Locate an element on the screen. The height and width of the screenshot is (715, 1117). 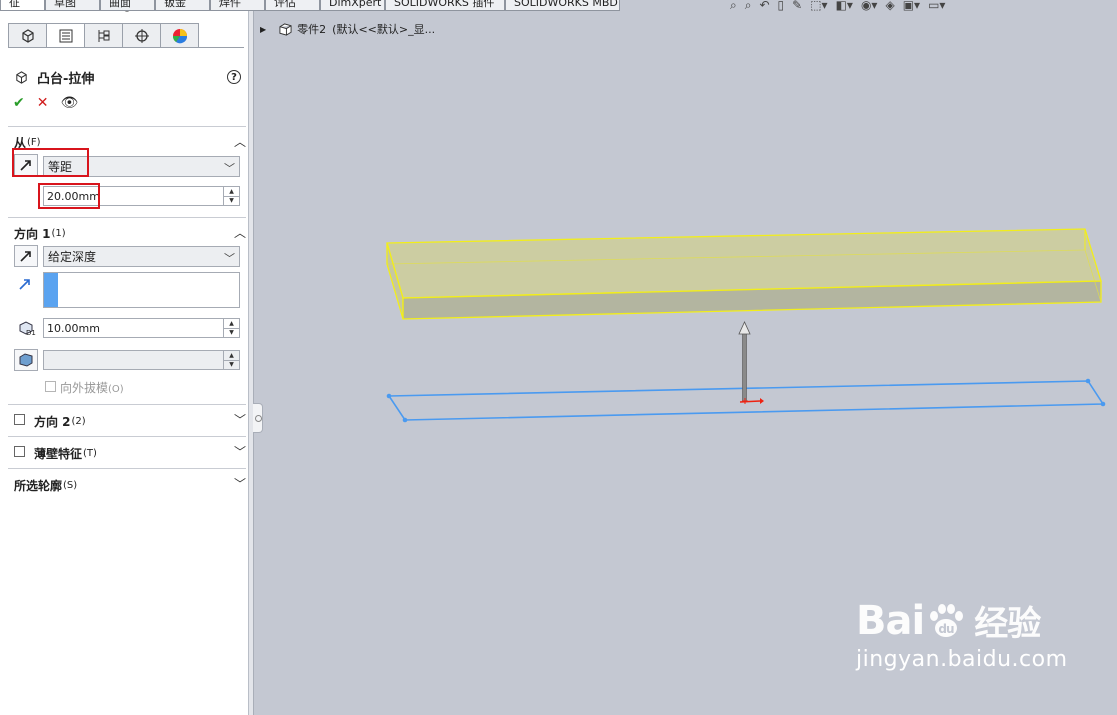
extrude-preview-body is located at coordinates (744, 274).